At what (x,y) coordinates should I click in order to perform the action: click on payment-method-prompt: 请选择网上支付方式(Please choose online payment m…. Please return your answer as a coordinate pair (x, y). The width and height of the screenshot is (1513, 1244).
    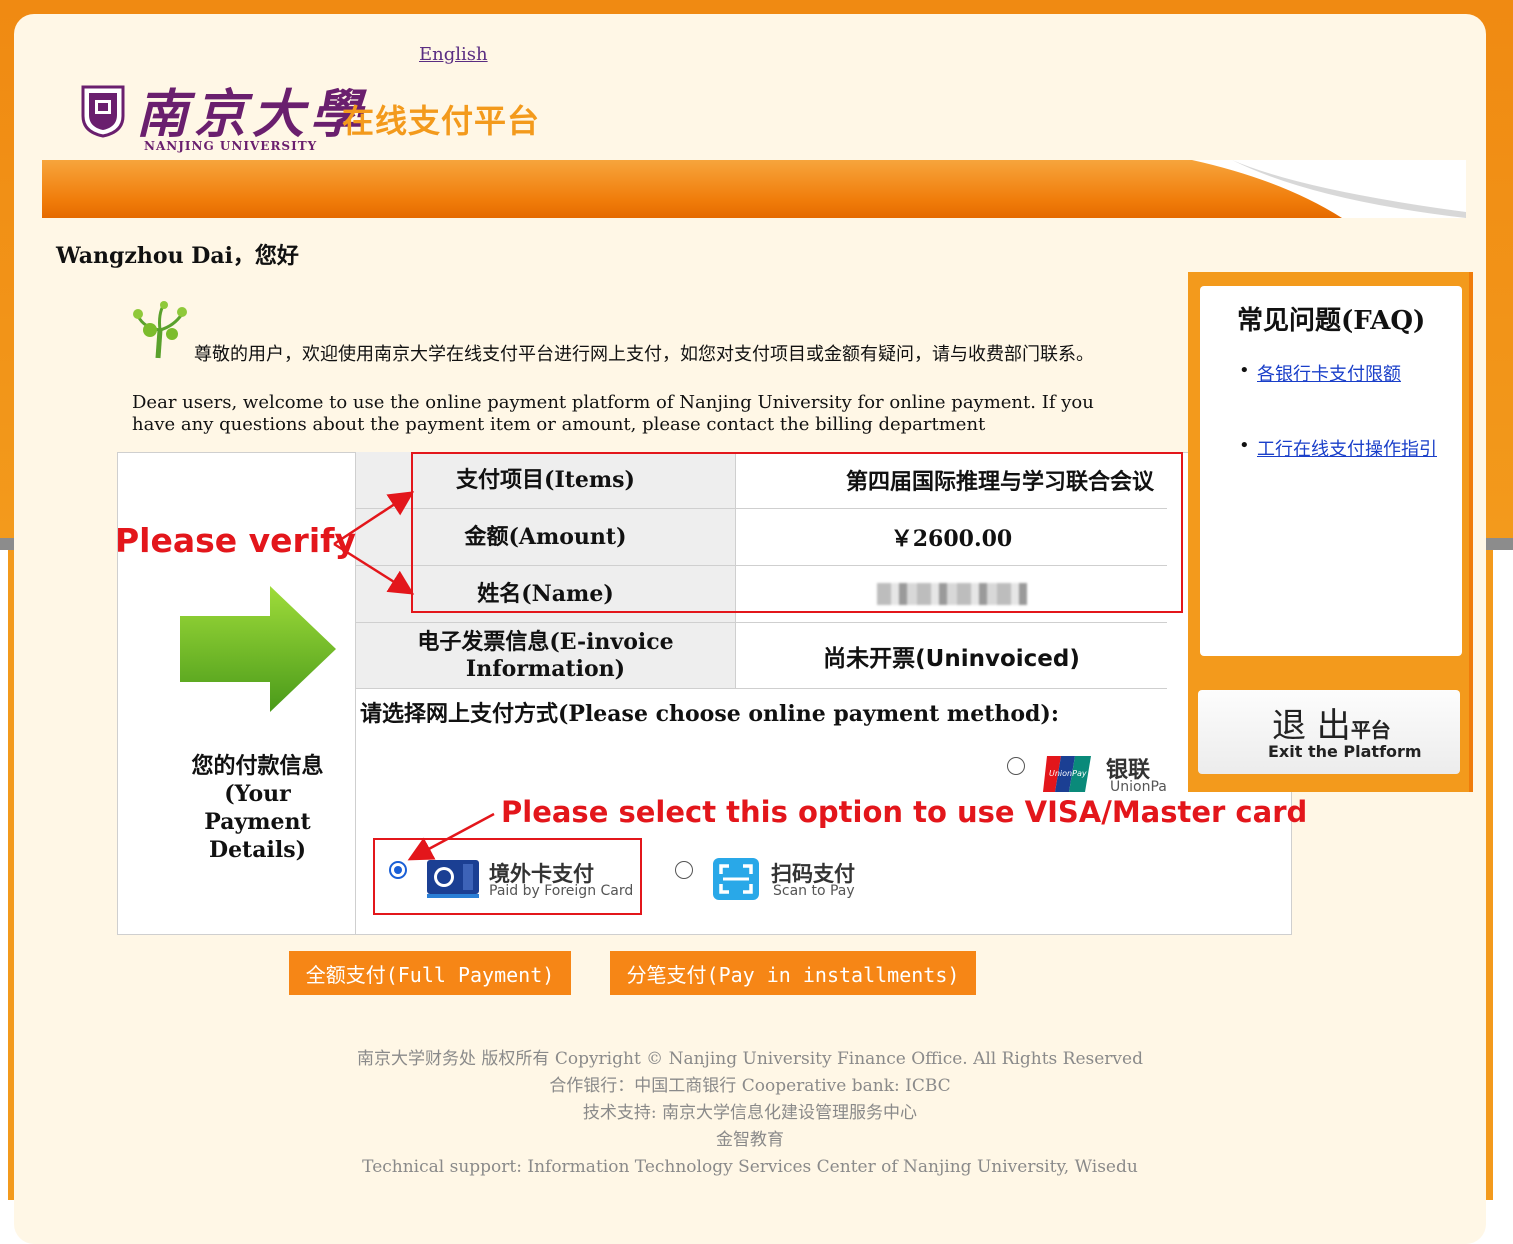
    Looking at the image, I should click on (709, 714).